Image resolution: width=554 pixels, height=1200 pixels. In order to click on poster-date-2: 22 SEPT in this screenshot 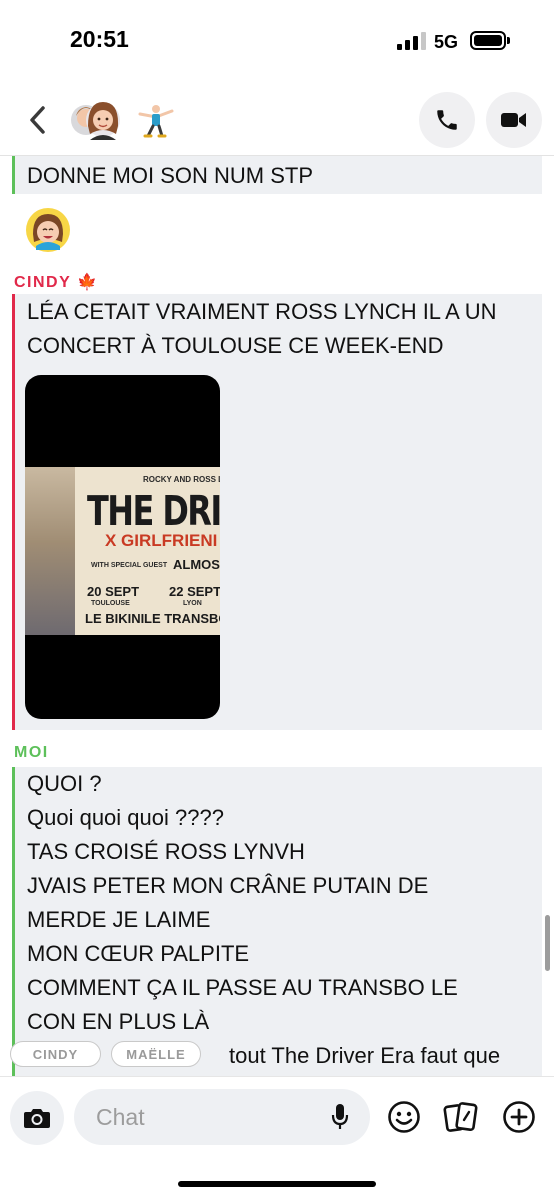, I will do `click(194, 591)`.